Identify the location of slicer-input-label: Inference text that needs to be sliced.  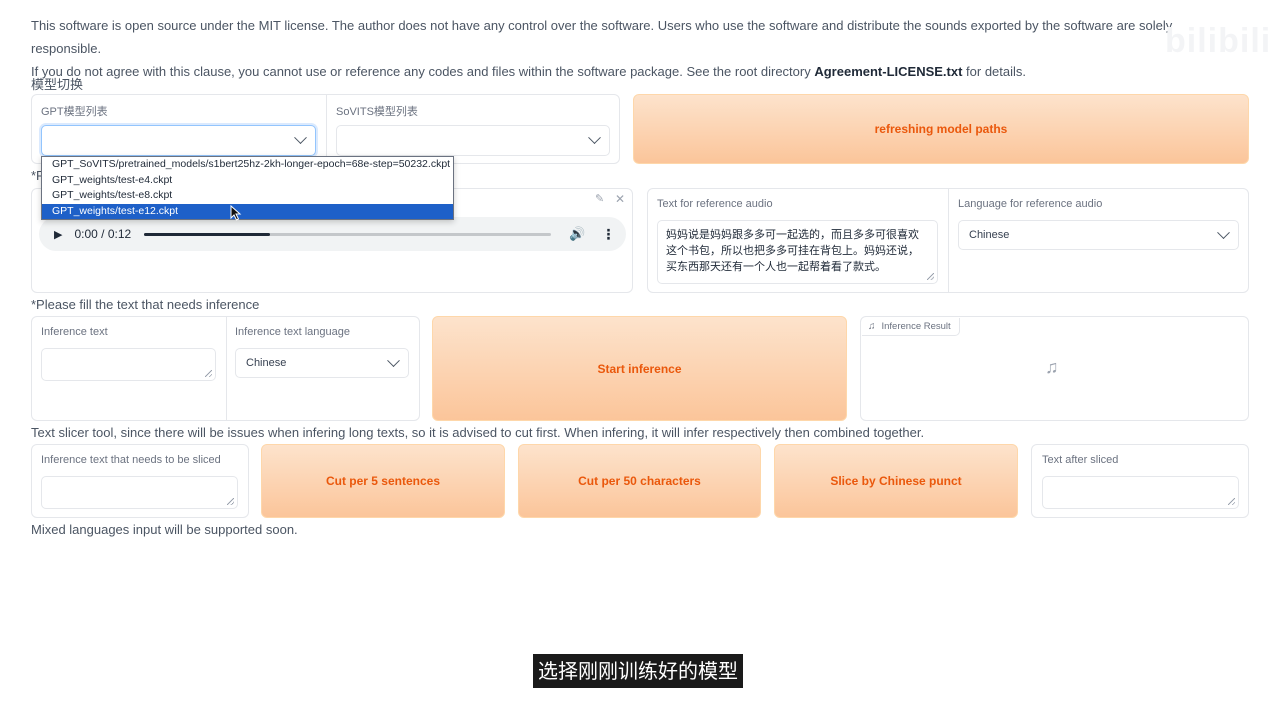
(131, 460).